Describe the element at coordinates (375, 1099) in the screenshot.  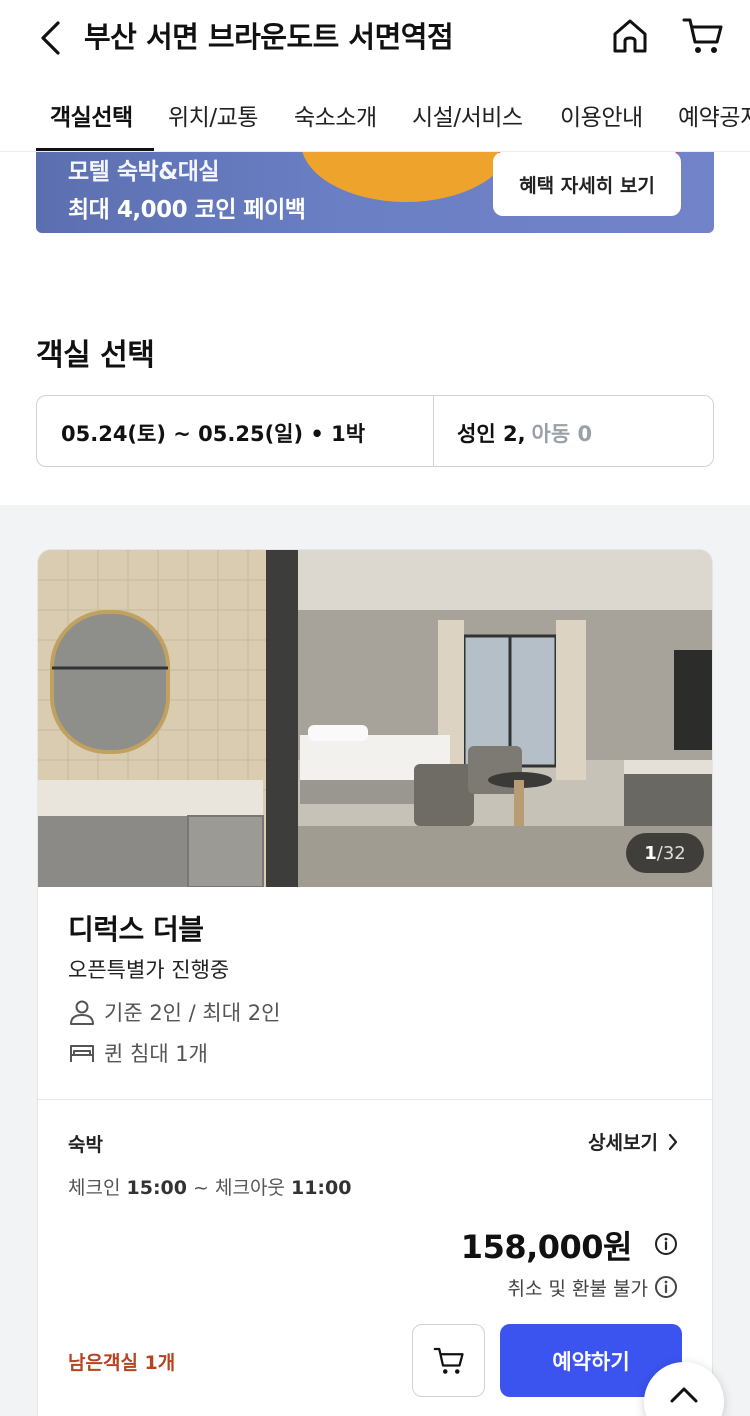
I see `card-divider` at that location.